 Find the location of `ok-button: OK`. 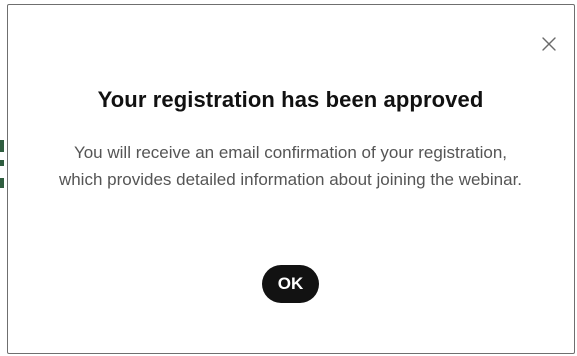

ok-button: OK is located at coordinates (290, 284).